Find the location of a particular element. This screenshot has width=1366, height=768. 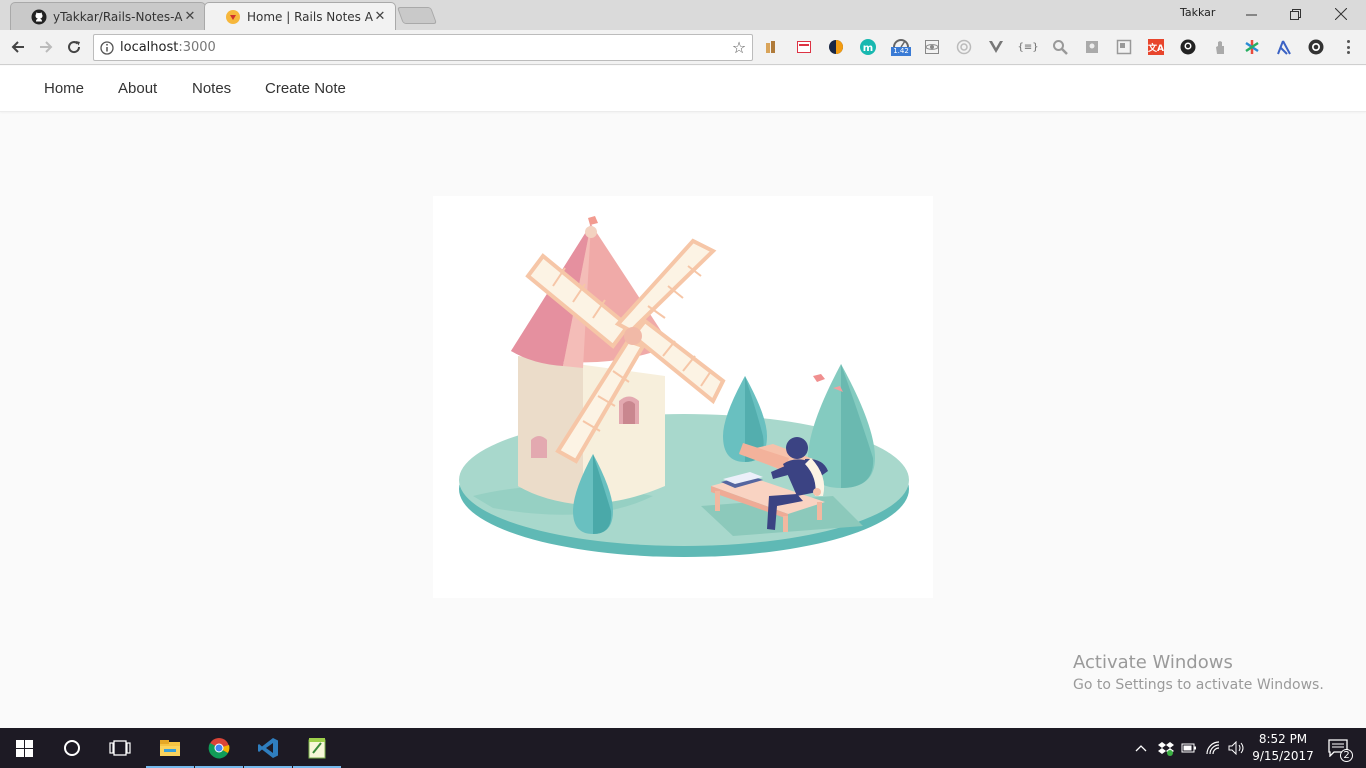

extension-m-icon: m is located at coordinates (868, 47).